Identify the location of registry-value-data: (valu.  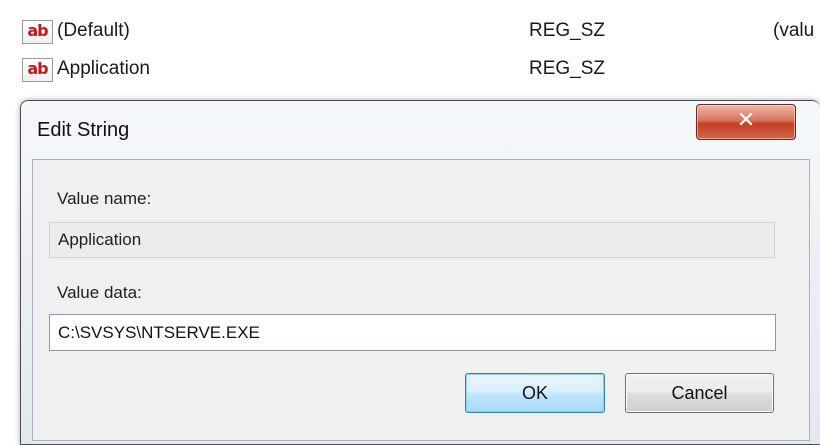
(794, 30).